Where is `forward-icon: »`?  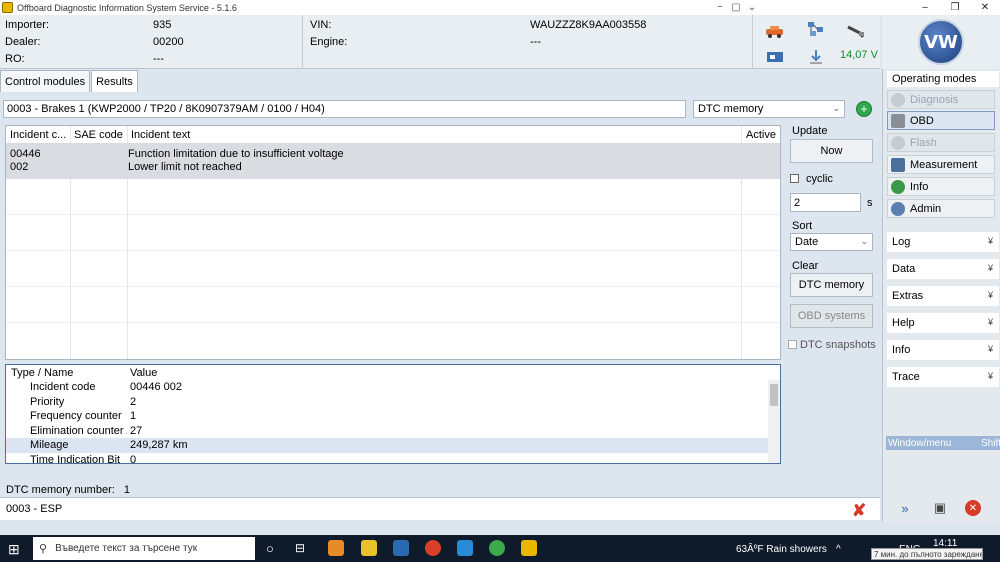
forward-icon: » is located at coordinates (905, 508).